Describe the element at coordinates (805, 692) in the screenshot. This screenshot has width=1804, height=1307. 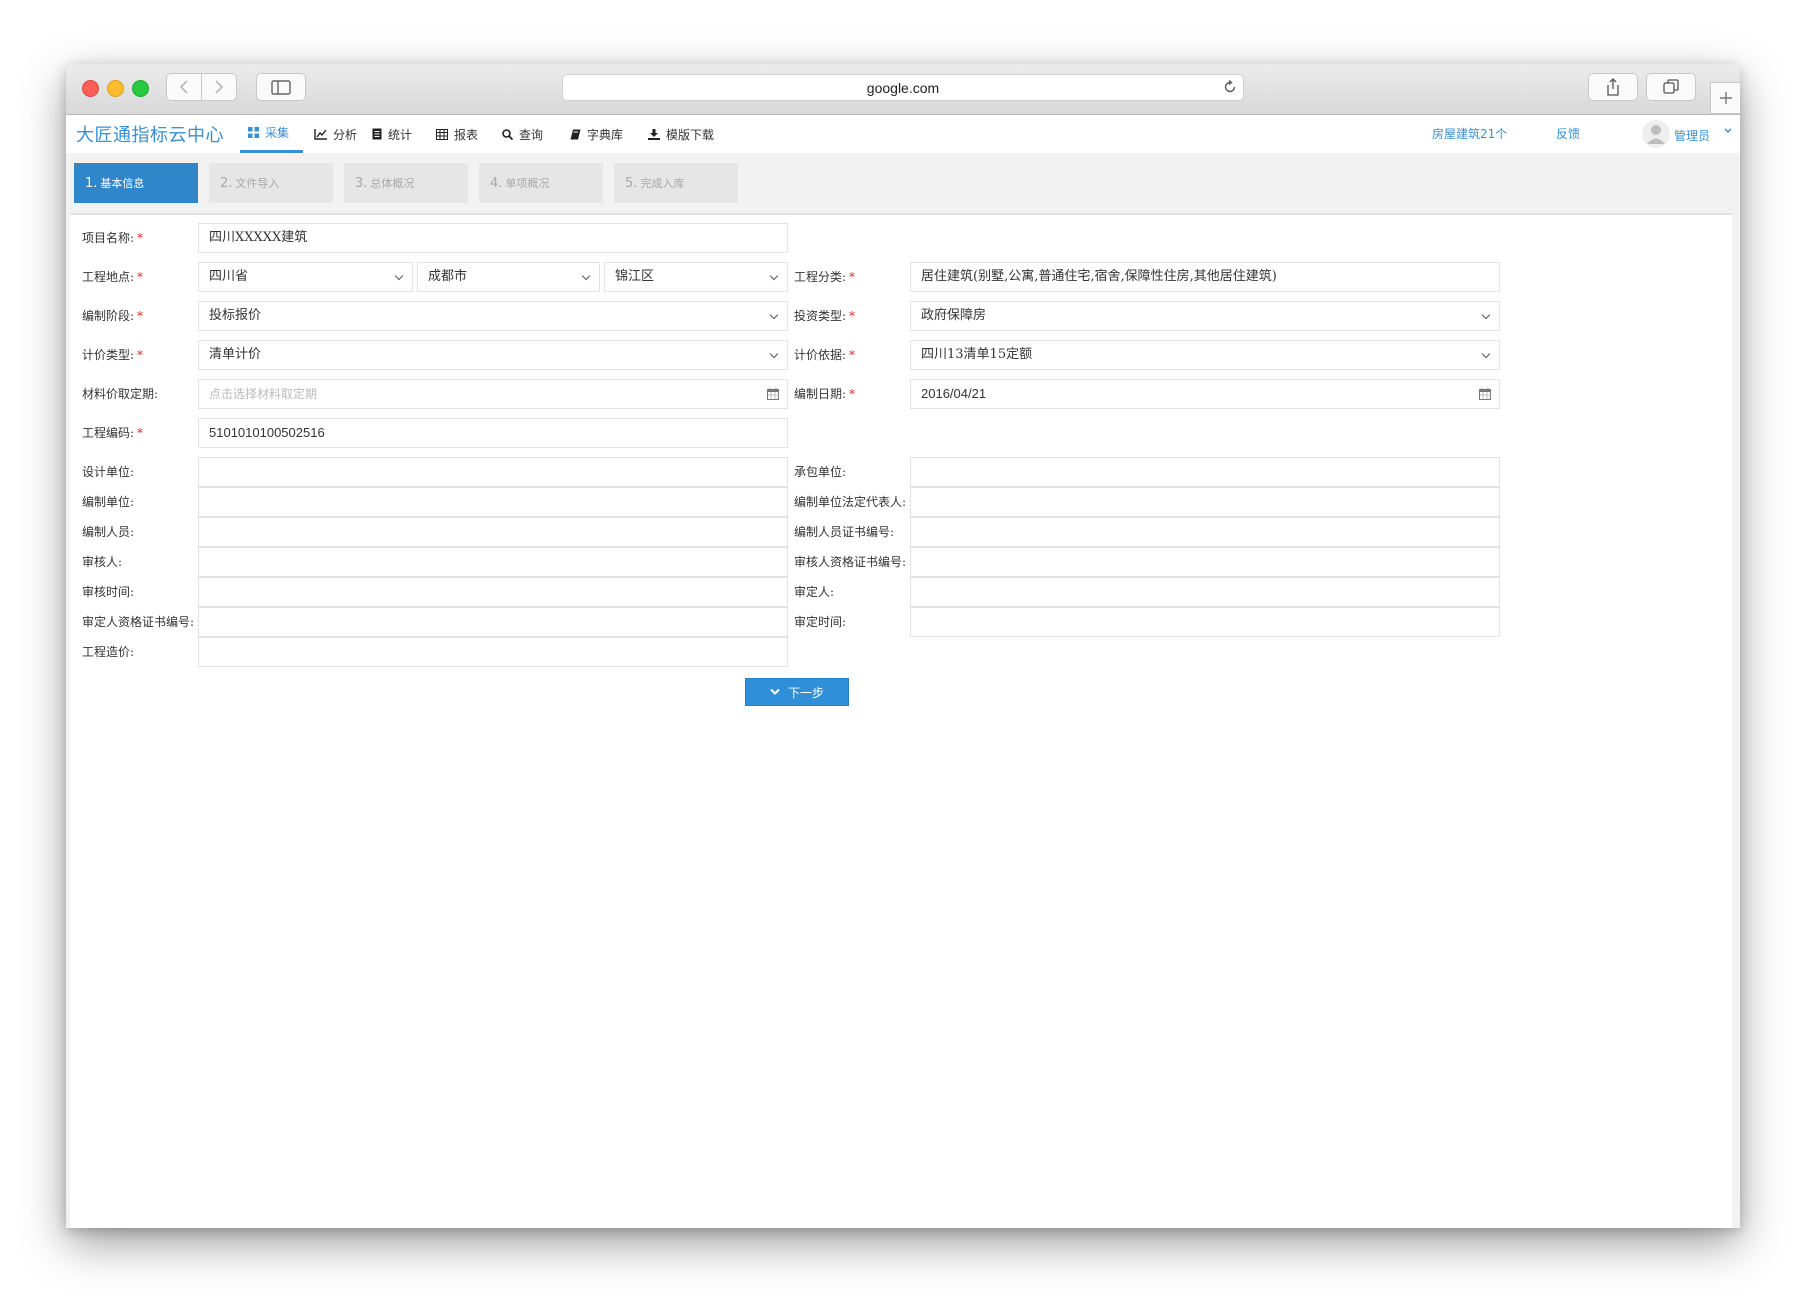
I see `next-step-label: 下一步` at that location.